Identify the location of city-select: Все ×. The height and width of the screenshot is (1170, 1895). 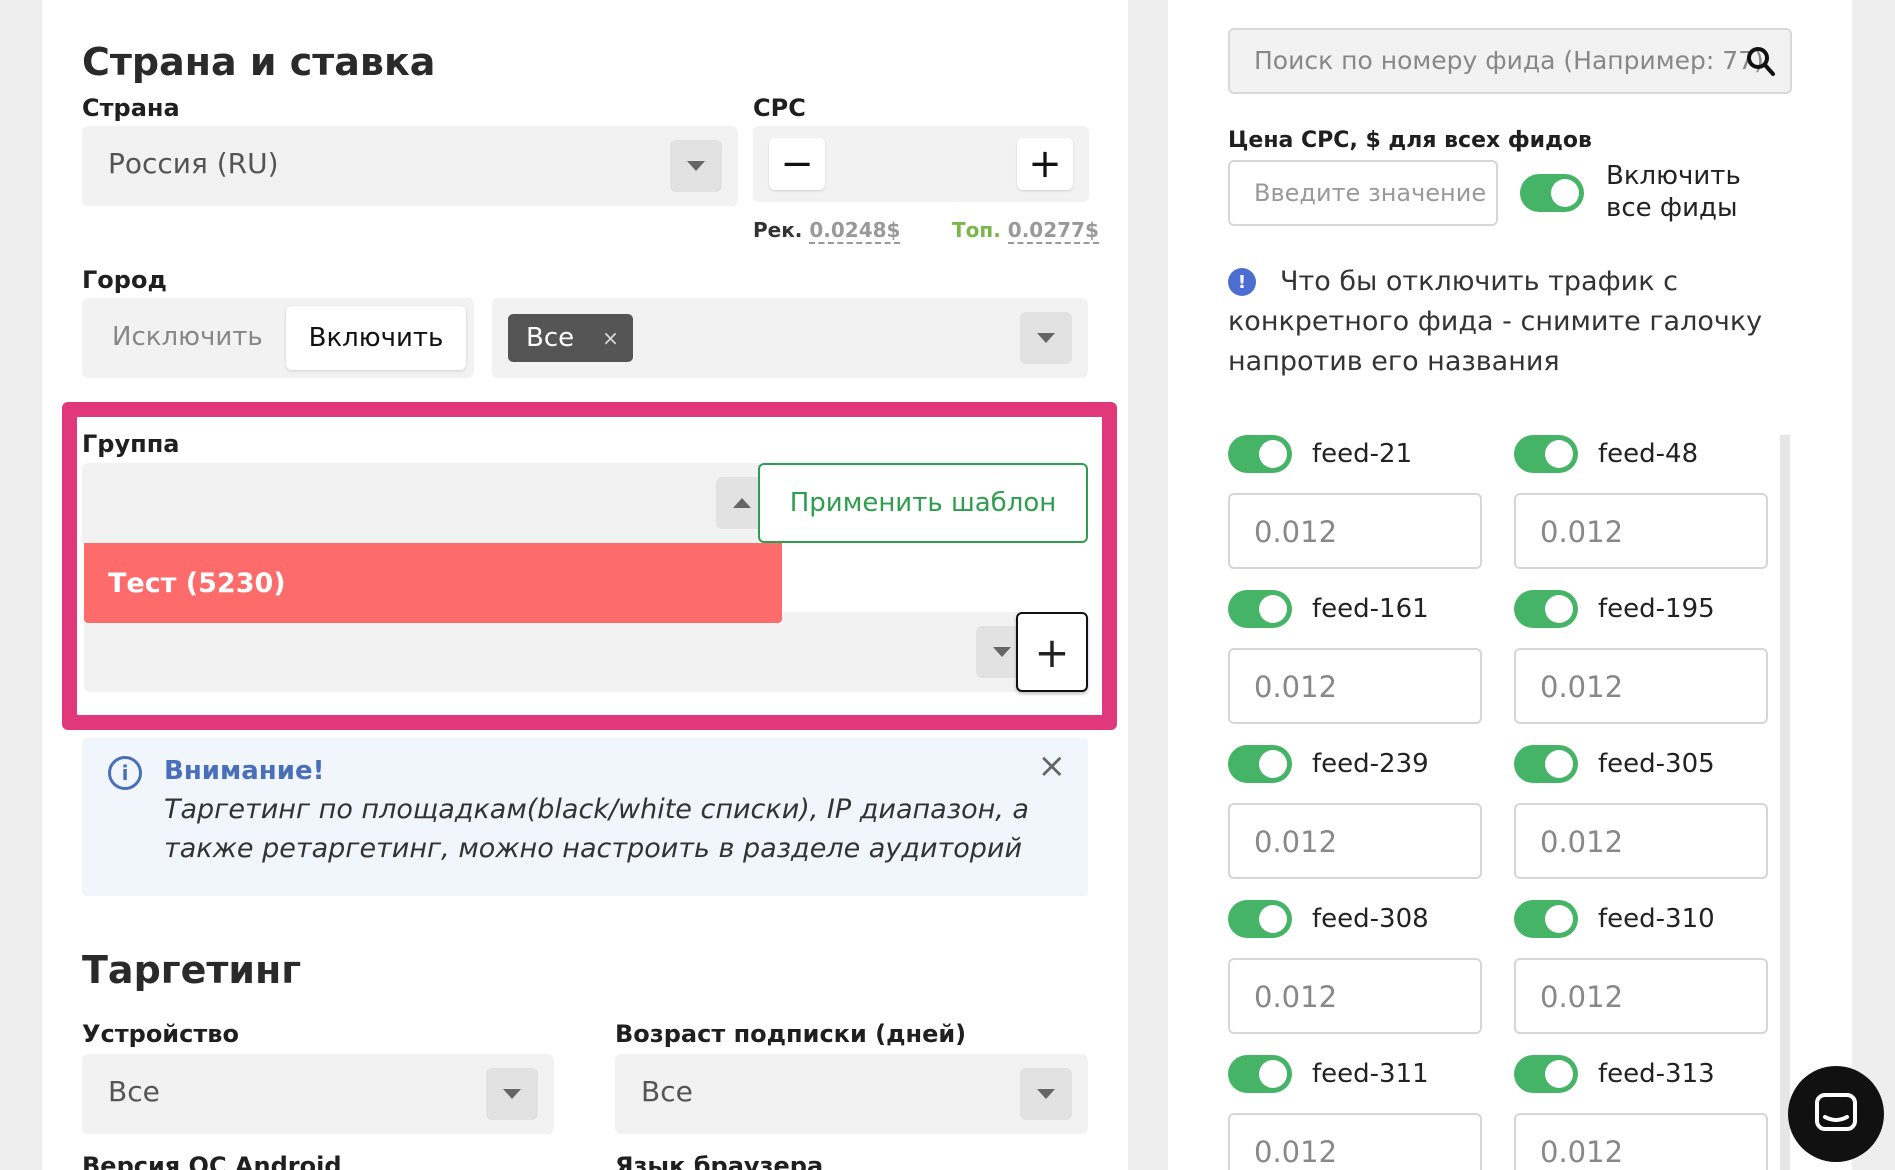
(790, 338).